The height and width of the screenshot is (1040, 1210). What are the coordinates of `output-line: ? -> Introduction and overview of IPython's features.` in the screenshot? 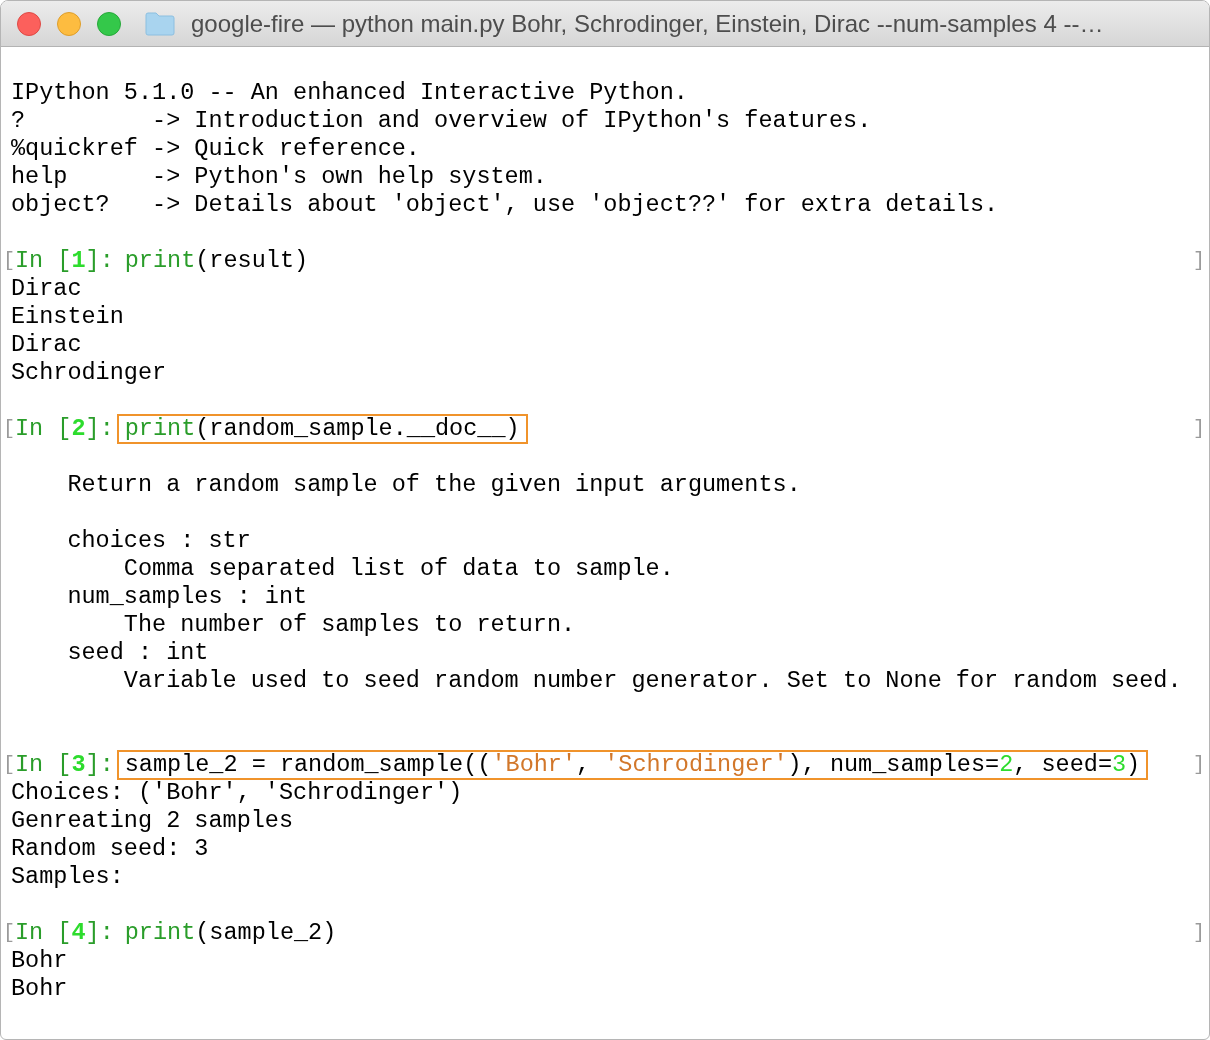 It's located at (441, 121).